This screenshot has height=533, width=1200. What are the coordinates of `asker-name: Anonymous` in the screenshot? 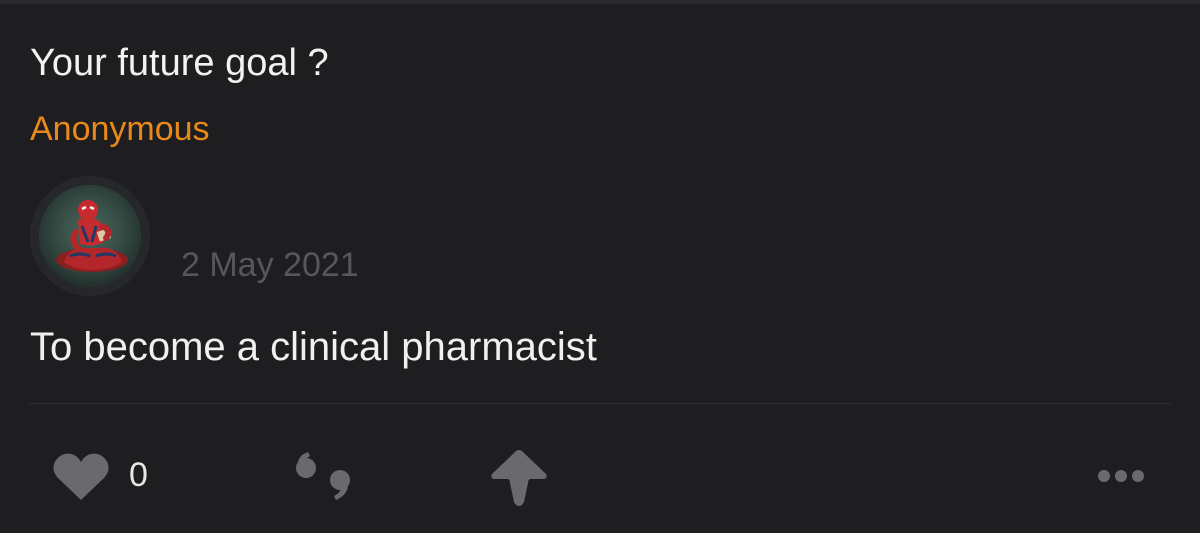 It's located at (120, 129).